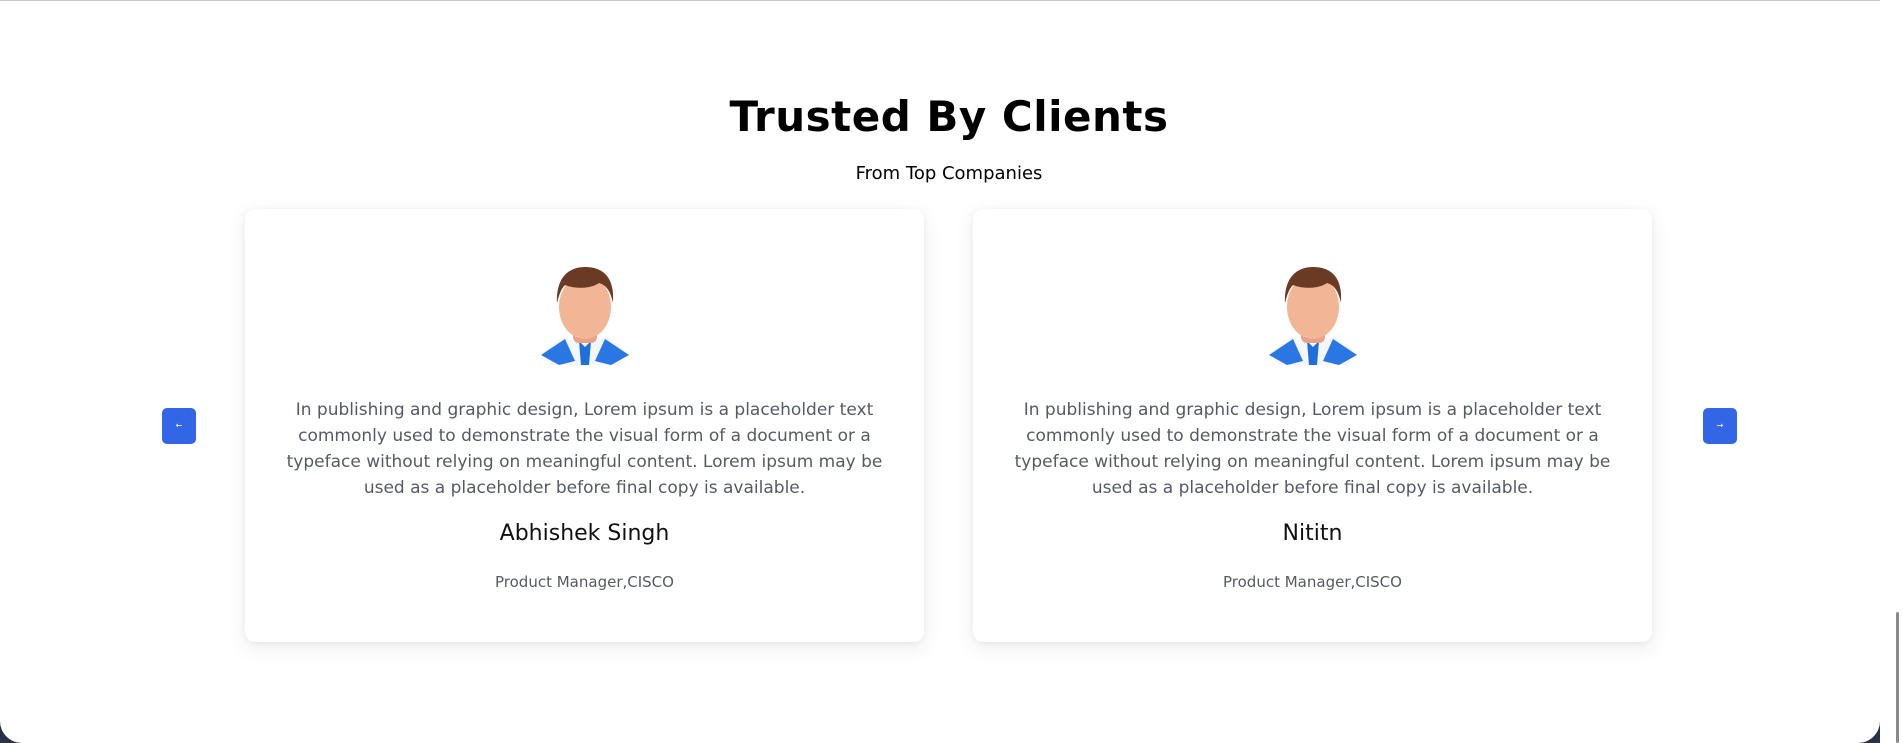 This screenshot has width=1904, height=743. I want to click on carousel-prev-button: ←, so click(179, 426).